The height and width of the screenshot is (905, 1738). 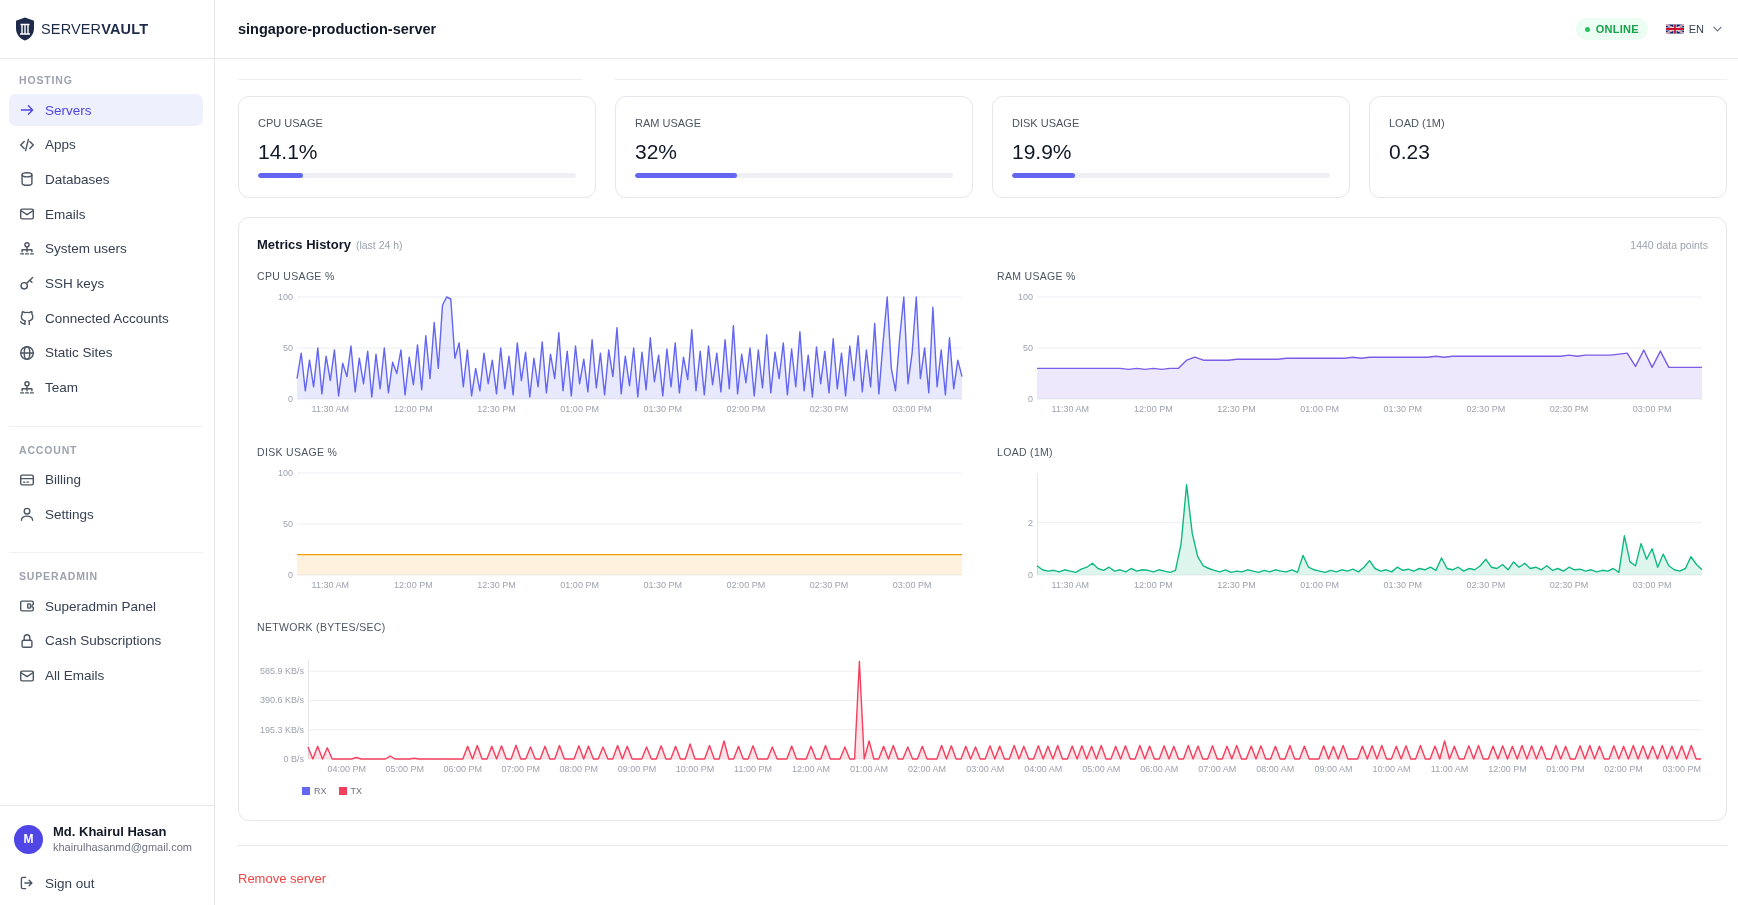 I want to click on server-title: singapore-production-server, so click(x=337, y=29).